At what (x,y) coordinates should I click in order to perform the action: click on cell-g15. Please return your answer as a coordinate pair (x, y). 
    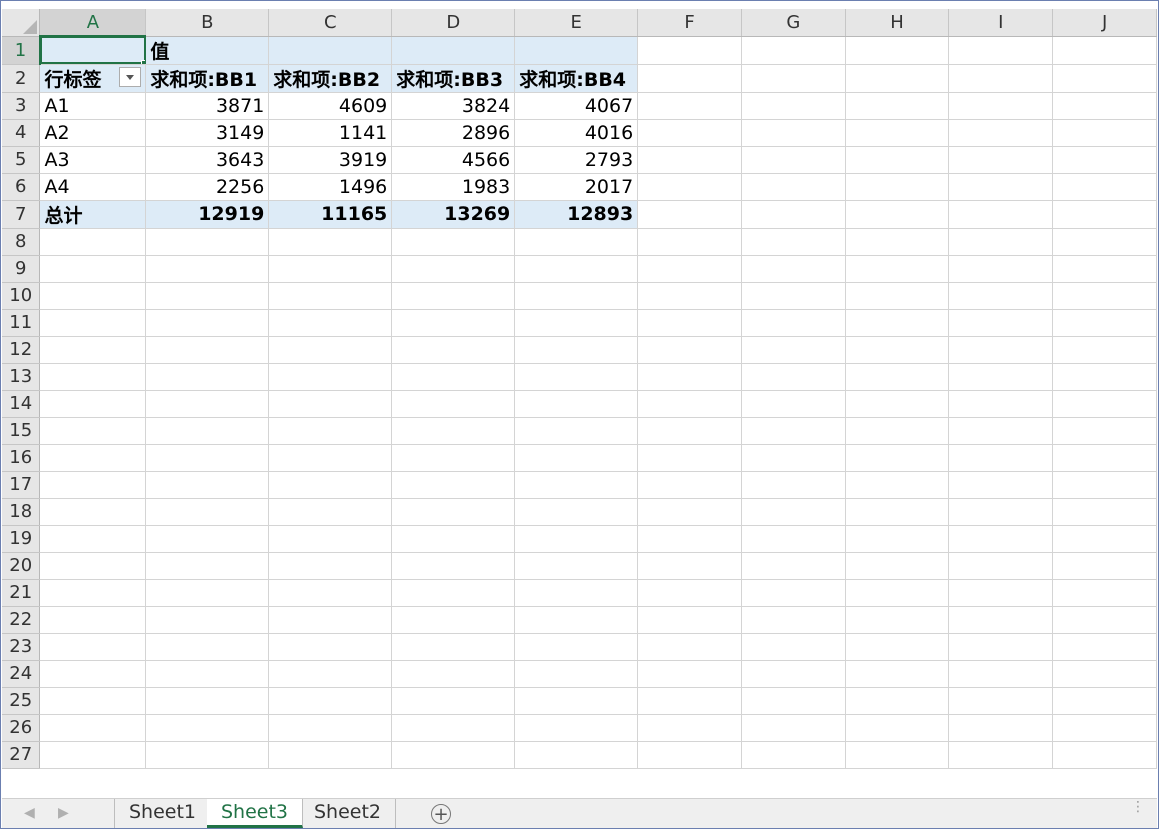
    Looking at the image, I should click on (793, 431).